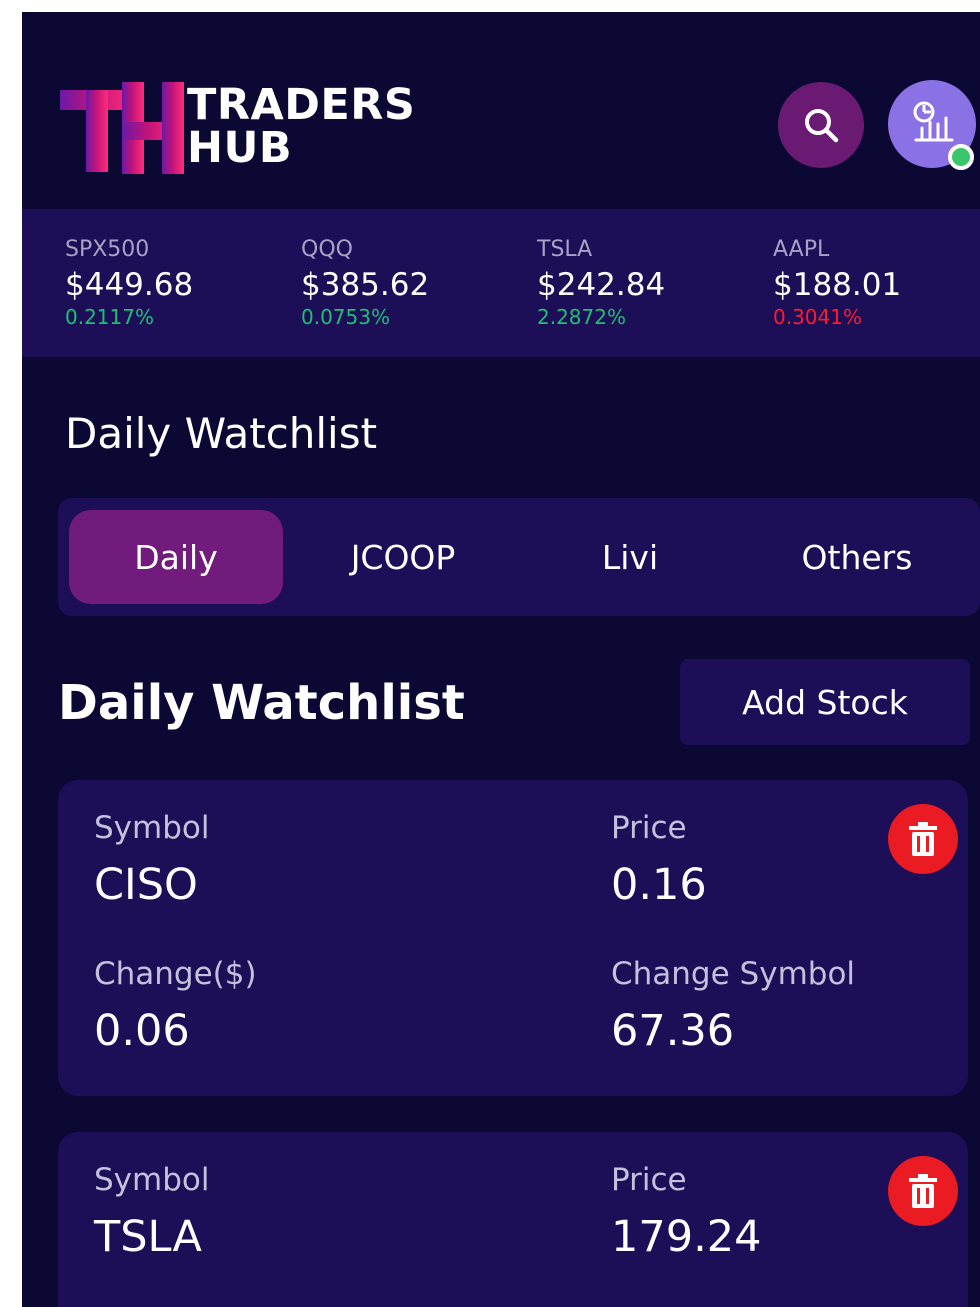  I want to click on symbol-value: TSLA, so click(148, 1237).